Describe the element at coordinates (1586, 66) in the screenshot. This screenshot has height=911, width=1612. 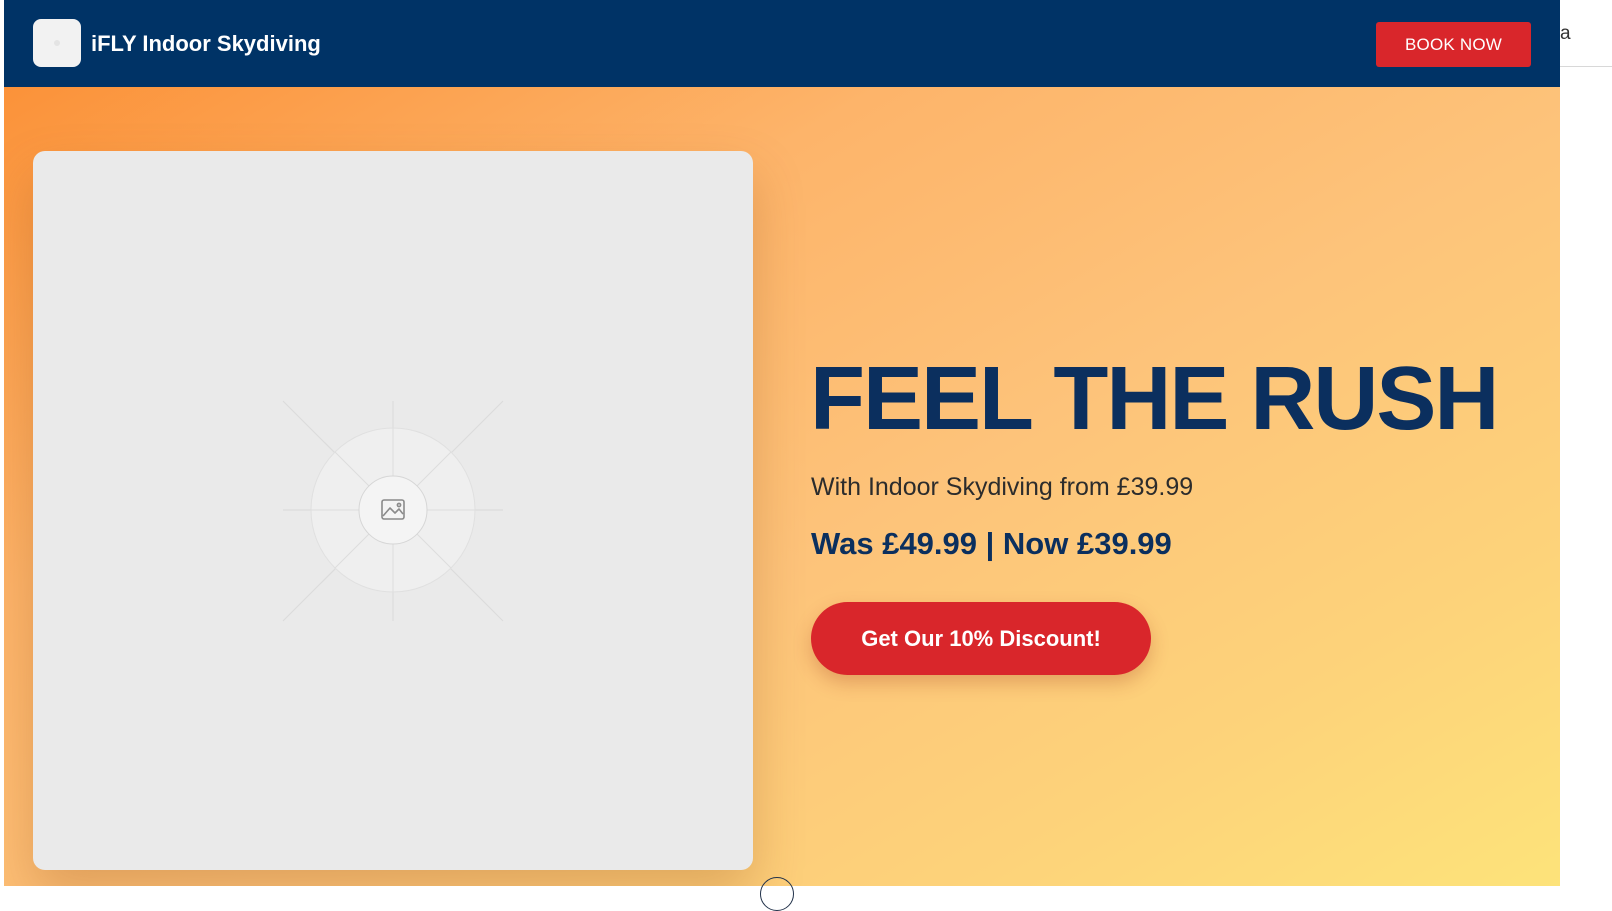
I see `offscreen-divider` at that location.